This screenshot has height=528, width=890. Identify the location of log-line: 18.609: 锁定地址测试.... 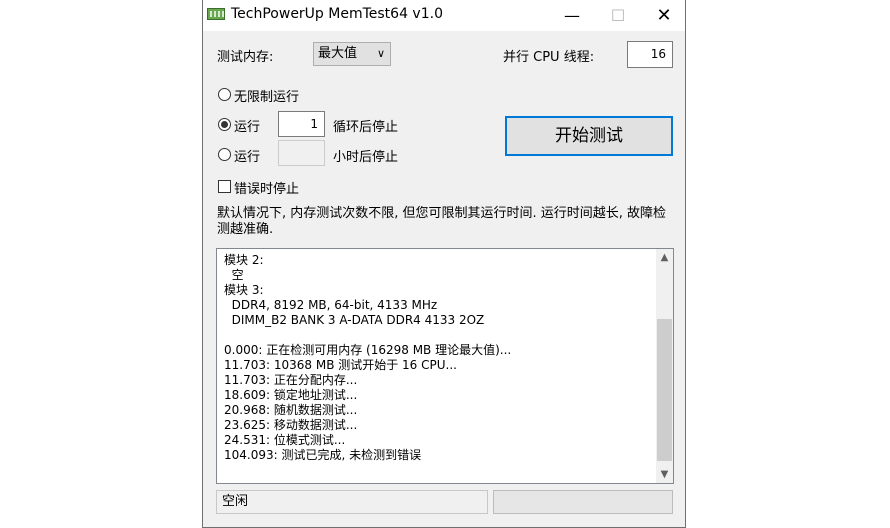
(291, 395).